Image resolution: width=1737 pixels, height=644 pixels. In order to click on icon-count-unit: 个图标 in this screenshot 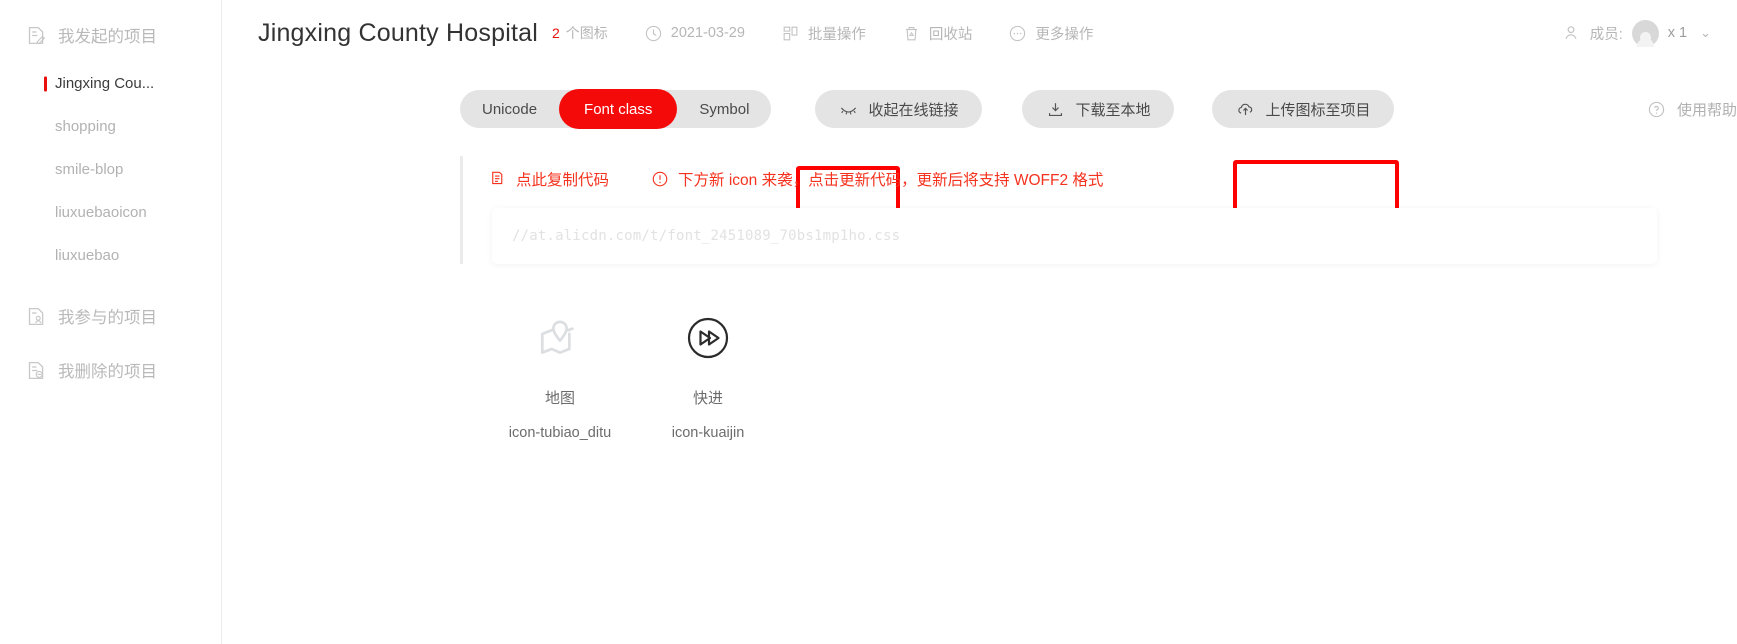, I will do `click(586, 33)`.